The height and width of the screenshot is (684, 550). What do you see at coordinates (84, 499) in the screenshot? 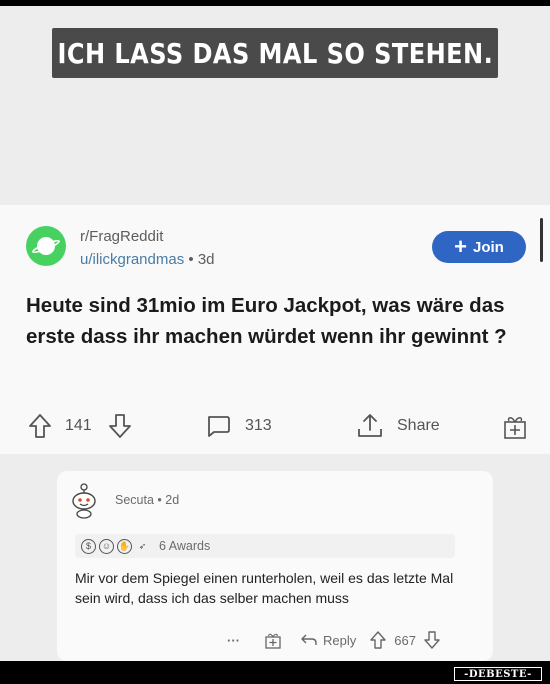
I see `user-avatar-icon` at bounding box center [84, 499].